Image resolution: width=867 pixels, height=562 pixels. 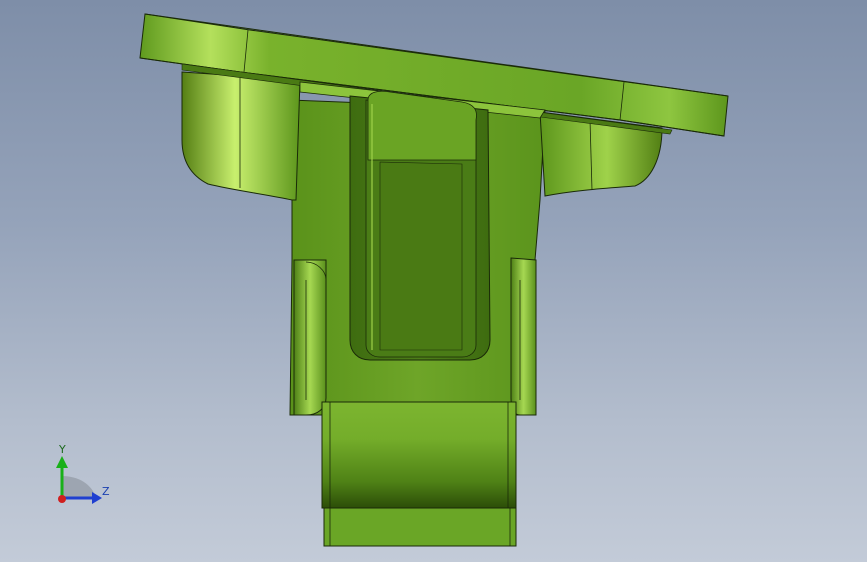 What do you see at coordinates (422, 125) in the screenshot?
I see `center-slot-top-fillet` at bounding box center [422, 125].